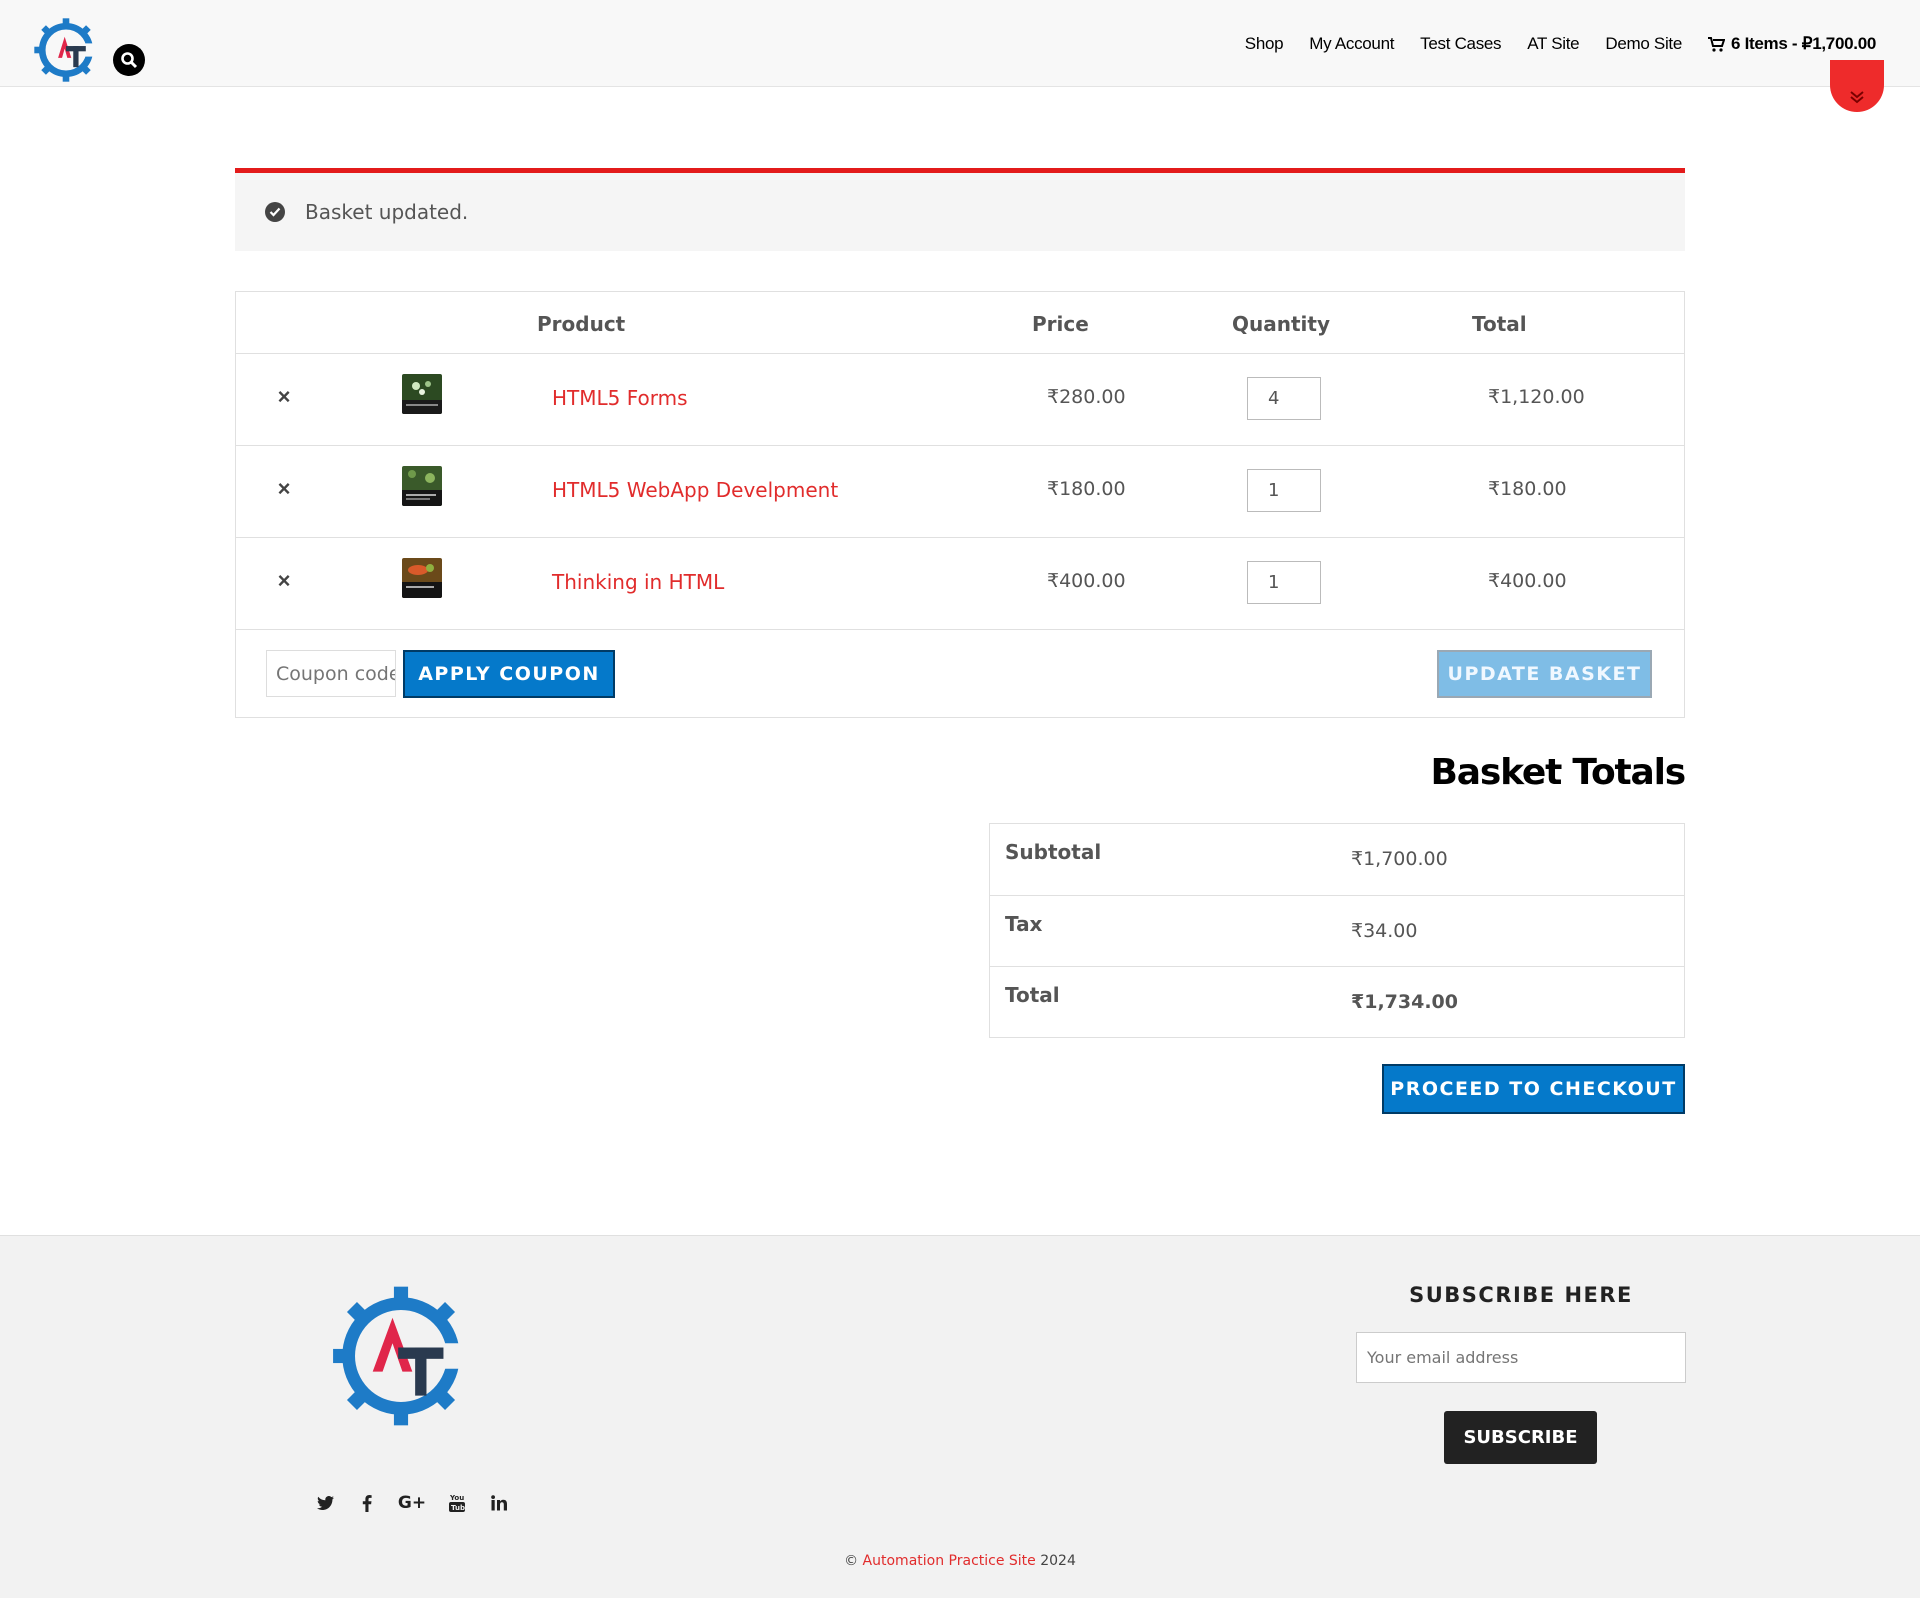 The height and width of the screenshot is (1598, 1920). I want to click on basket-totals-heading: Basket Totals, so click(1558, 772).